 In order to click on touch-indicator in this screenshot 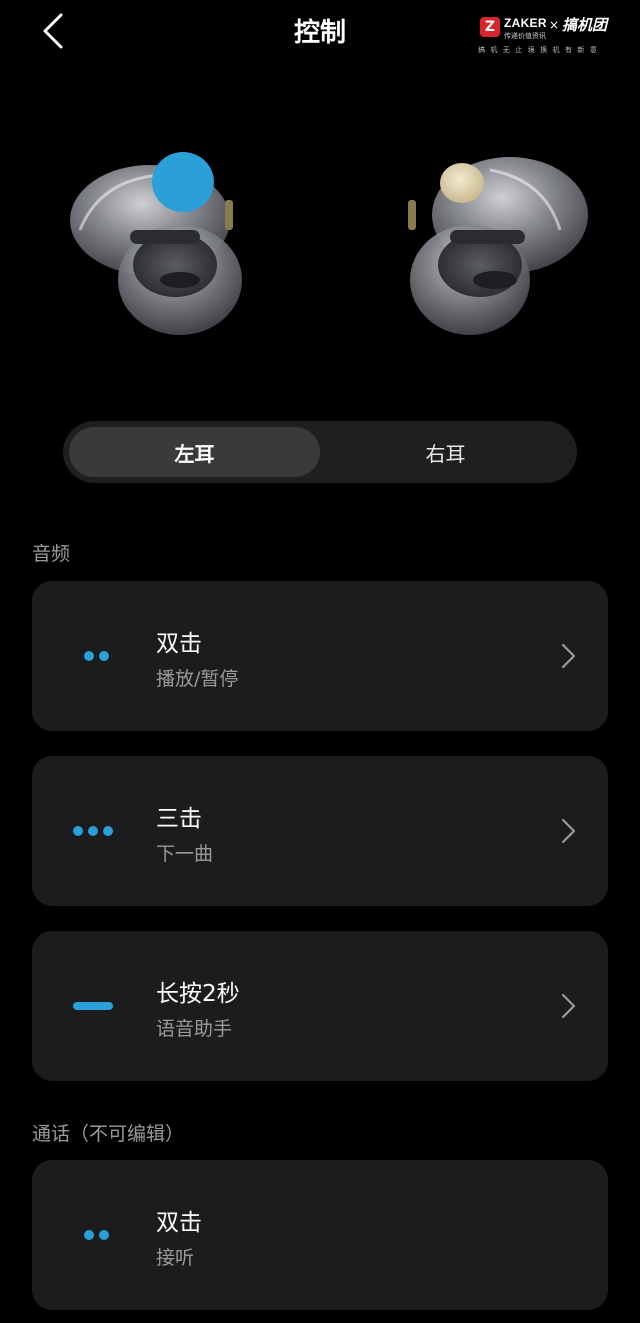, I will do `click(183, 182)`.